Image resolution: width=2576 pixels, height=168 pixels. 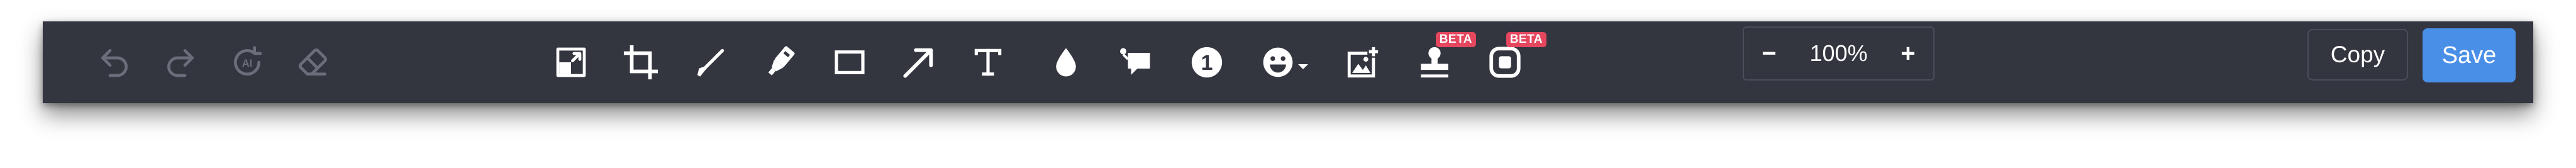 I want to click on crop-icon, so click(x=640, y=62).